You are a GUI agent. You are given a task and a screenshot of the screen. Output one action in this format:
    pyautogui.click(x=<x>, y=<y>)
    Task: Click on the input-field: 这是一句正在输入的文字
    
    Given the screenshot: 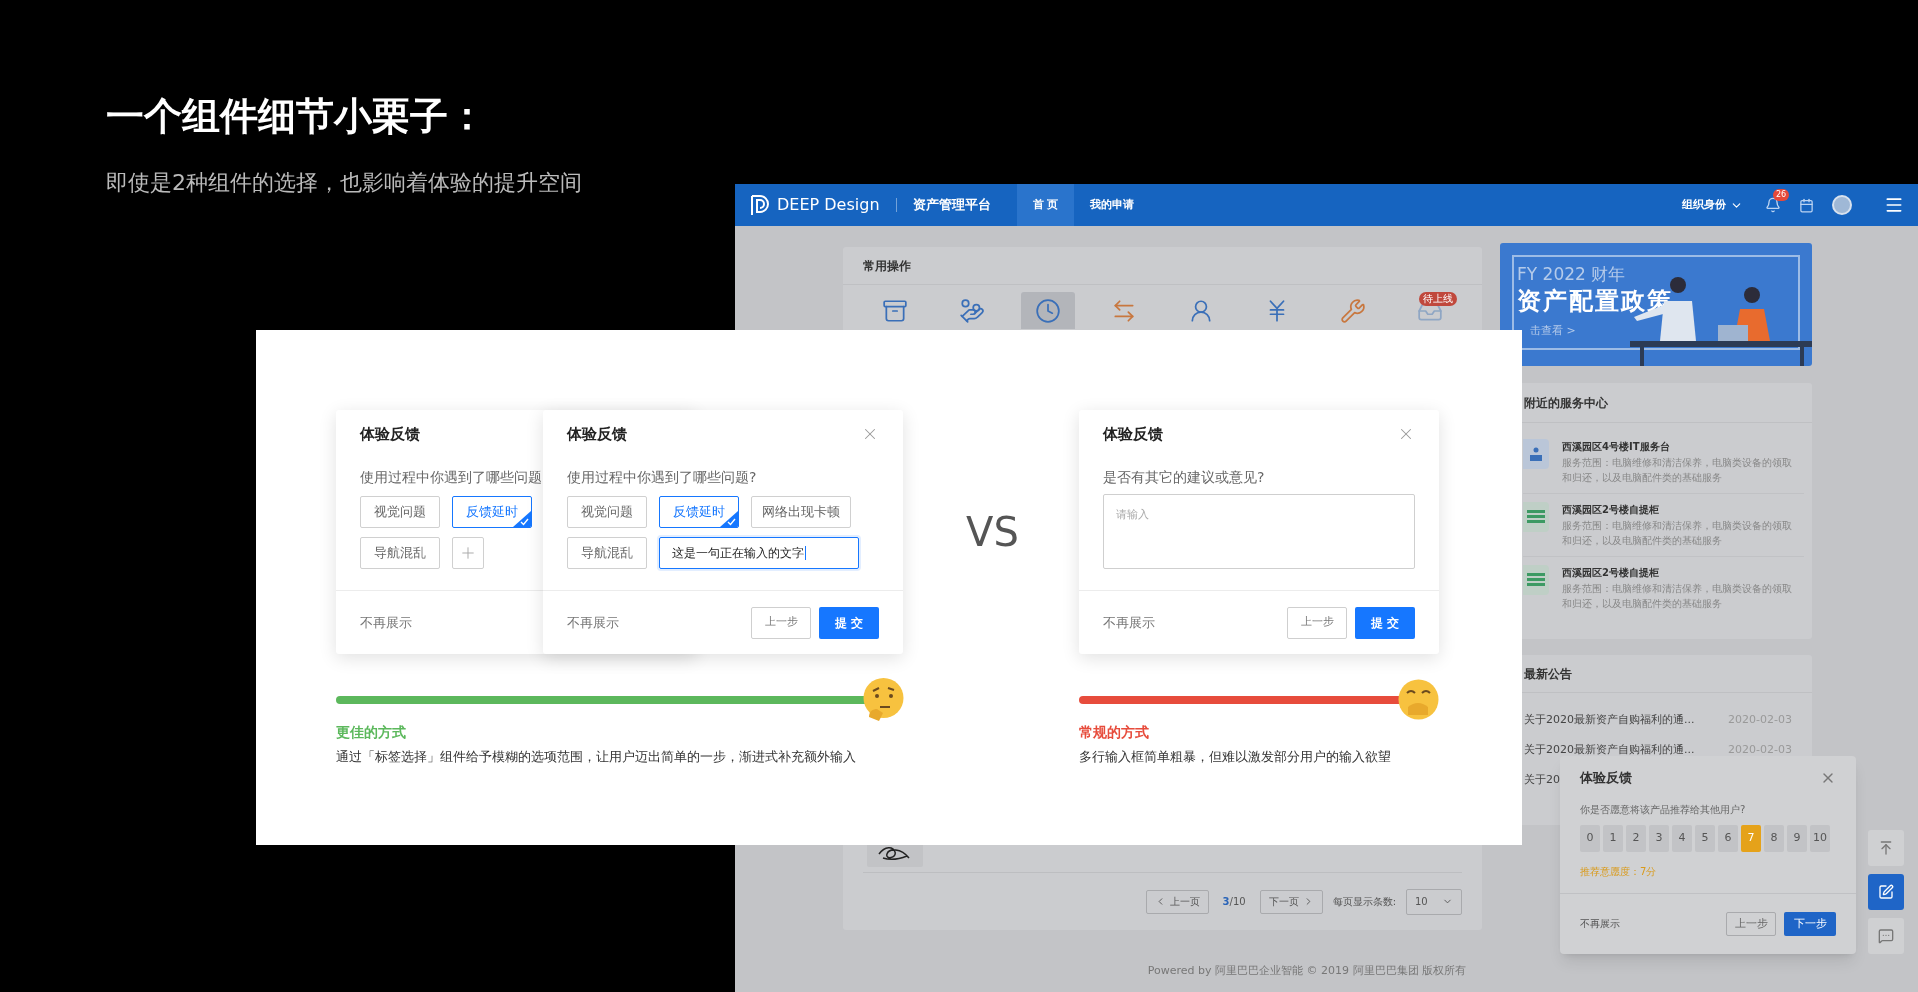 What is the action you would take?
    pyautogui.click(x=759, y=553)
    